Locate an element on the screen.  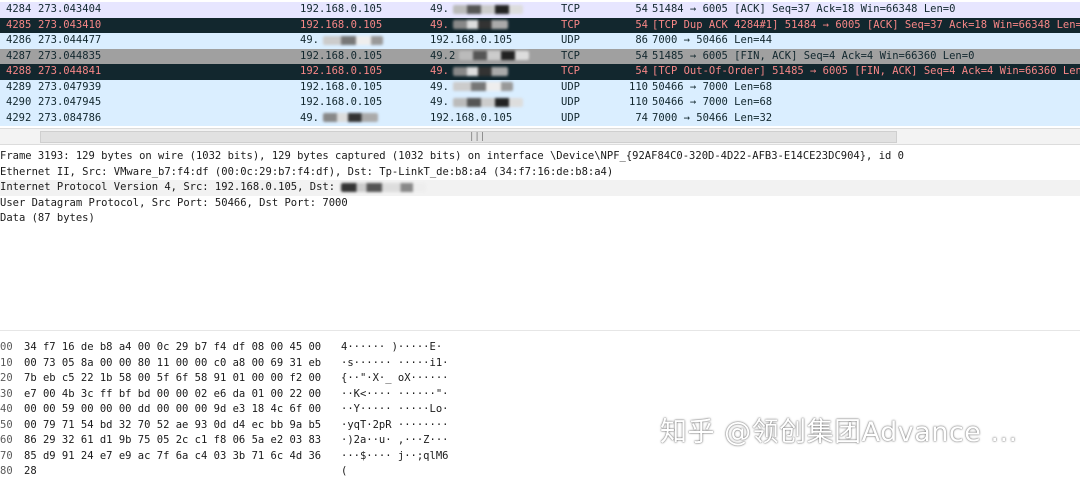
packet-source: 49. is located at coordinates (362, 41).